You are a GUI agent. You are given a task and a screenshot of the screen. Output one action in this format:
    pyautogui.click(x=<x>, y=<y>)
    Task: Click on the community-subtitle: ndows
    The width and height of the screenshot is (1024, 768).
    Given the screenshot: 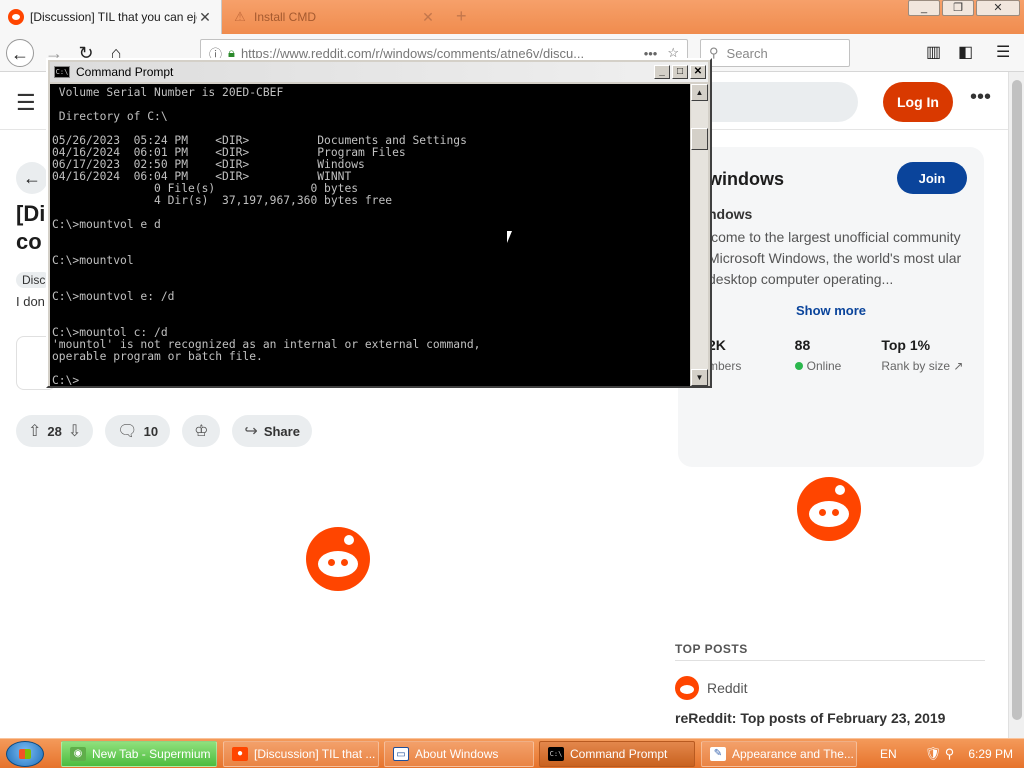 What is the action you would take?
    pyautogui.click(x=730, y=214)
    